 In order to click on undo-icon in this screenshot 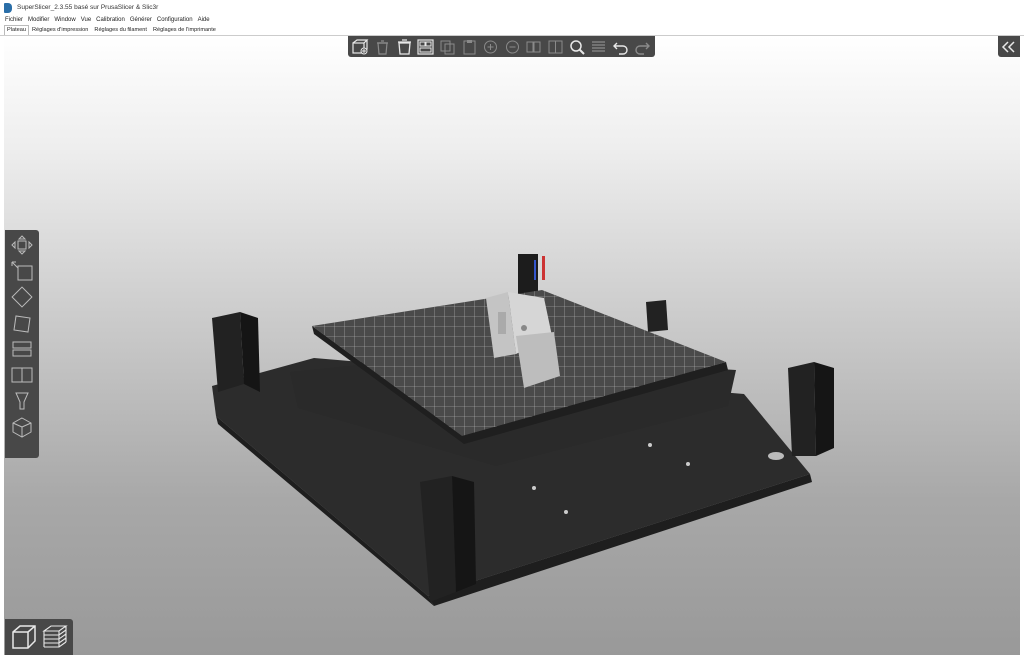, I will do `click(620, 48)`.